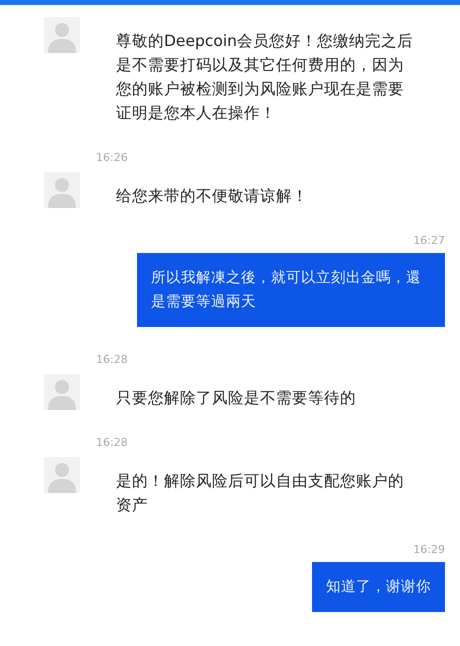 The height and width of the screenshot is (646, 460). Describe the element at coordinates (378, 587) in the screenshot. I see `sent-message-bubble: 知道了，谢谢你` at that location.